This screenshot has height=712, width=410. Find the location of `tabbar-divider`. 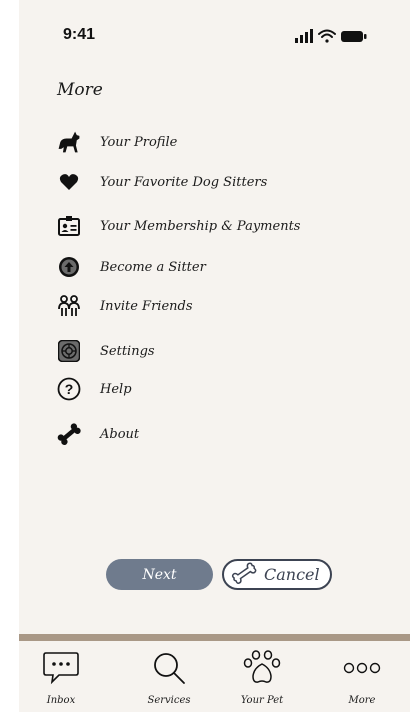

tabbar-divider is located at coordinates (214, 637).